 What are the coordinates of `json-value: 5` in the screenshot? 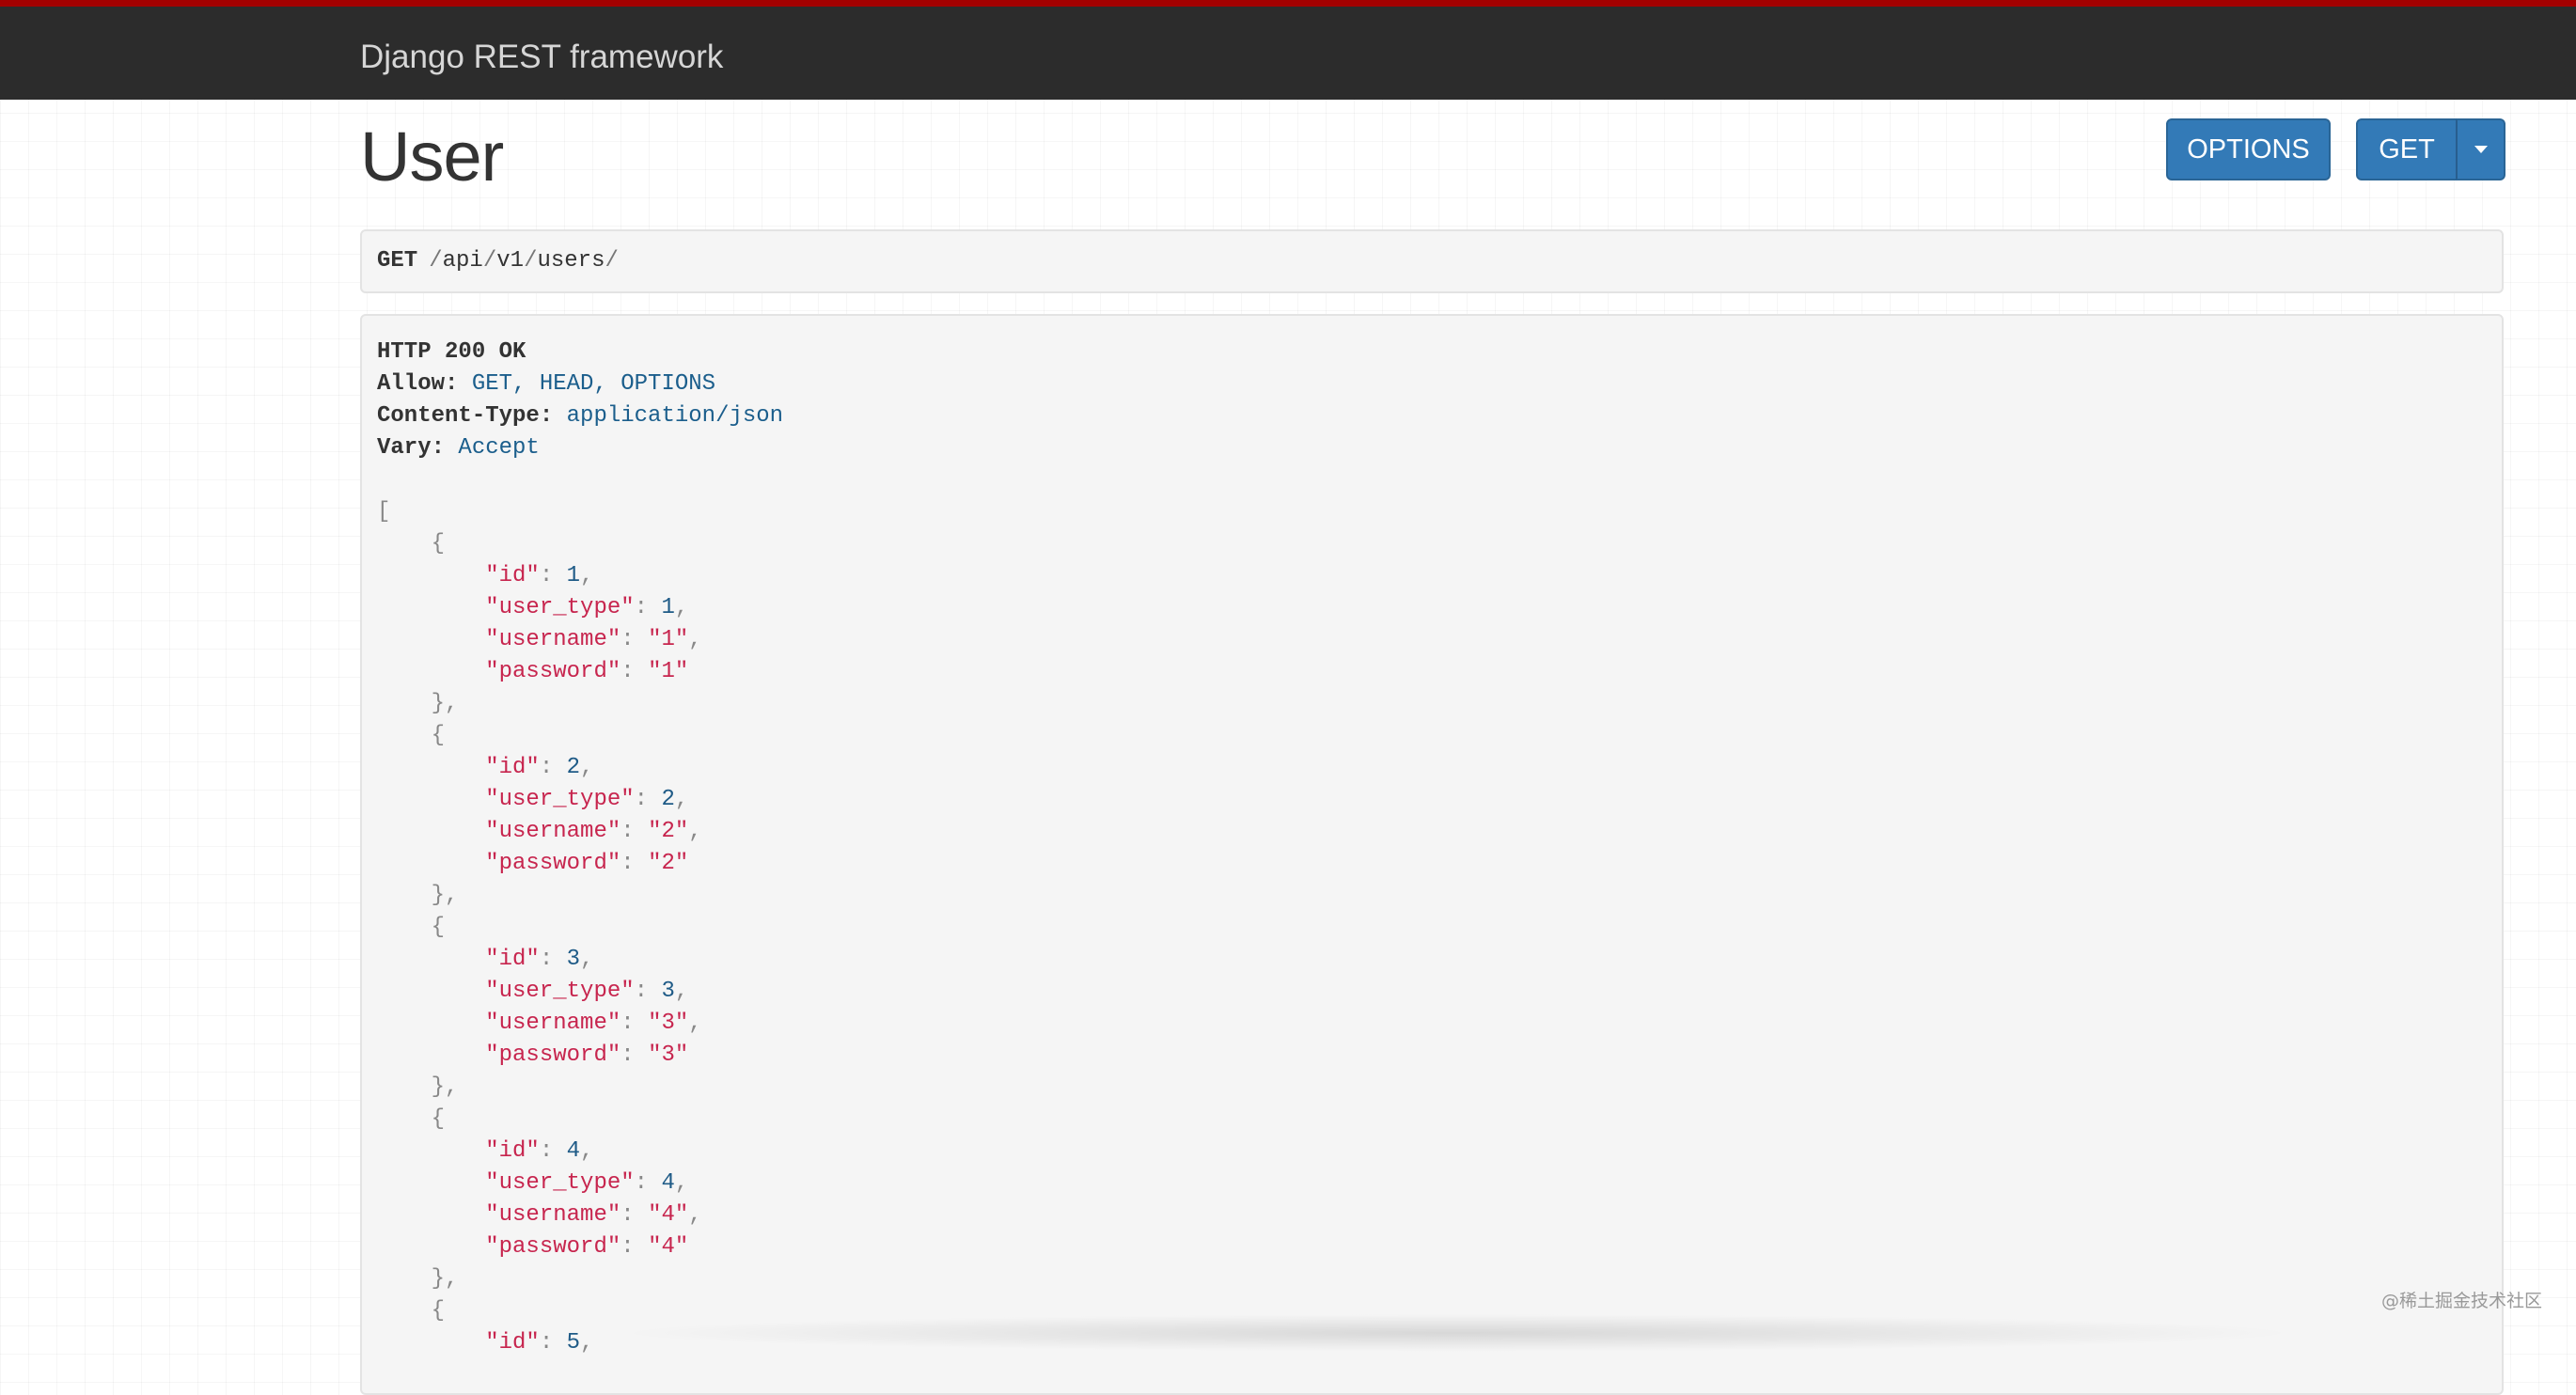 It's located at (573, 1343).